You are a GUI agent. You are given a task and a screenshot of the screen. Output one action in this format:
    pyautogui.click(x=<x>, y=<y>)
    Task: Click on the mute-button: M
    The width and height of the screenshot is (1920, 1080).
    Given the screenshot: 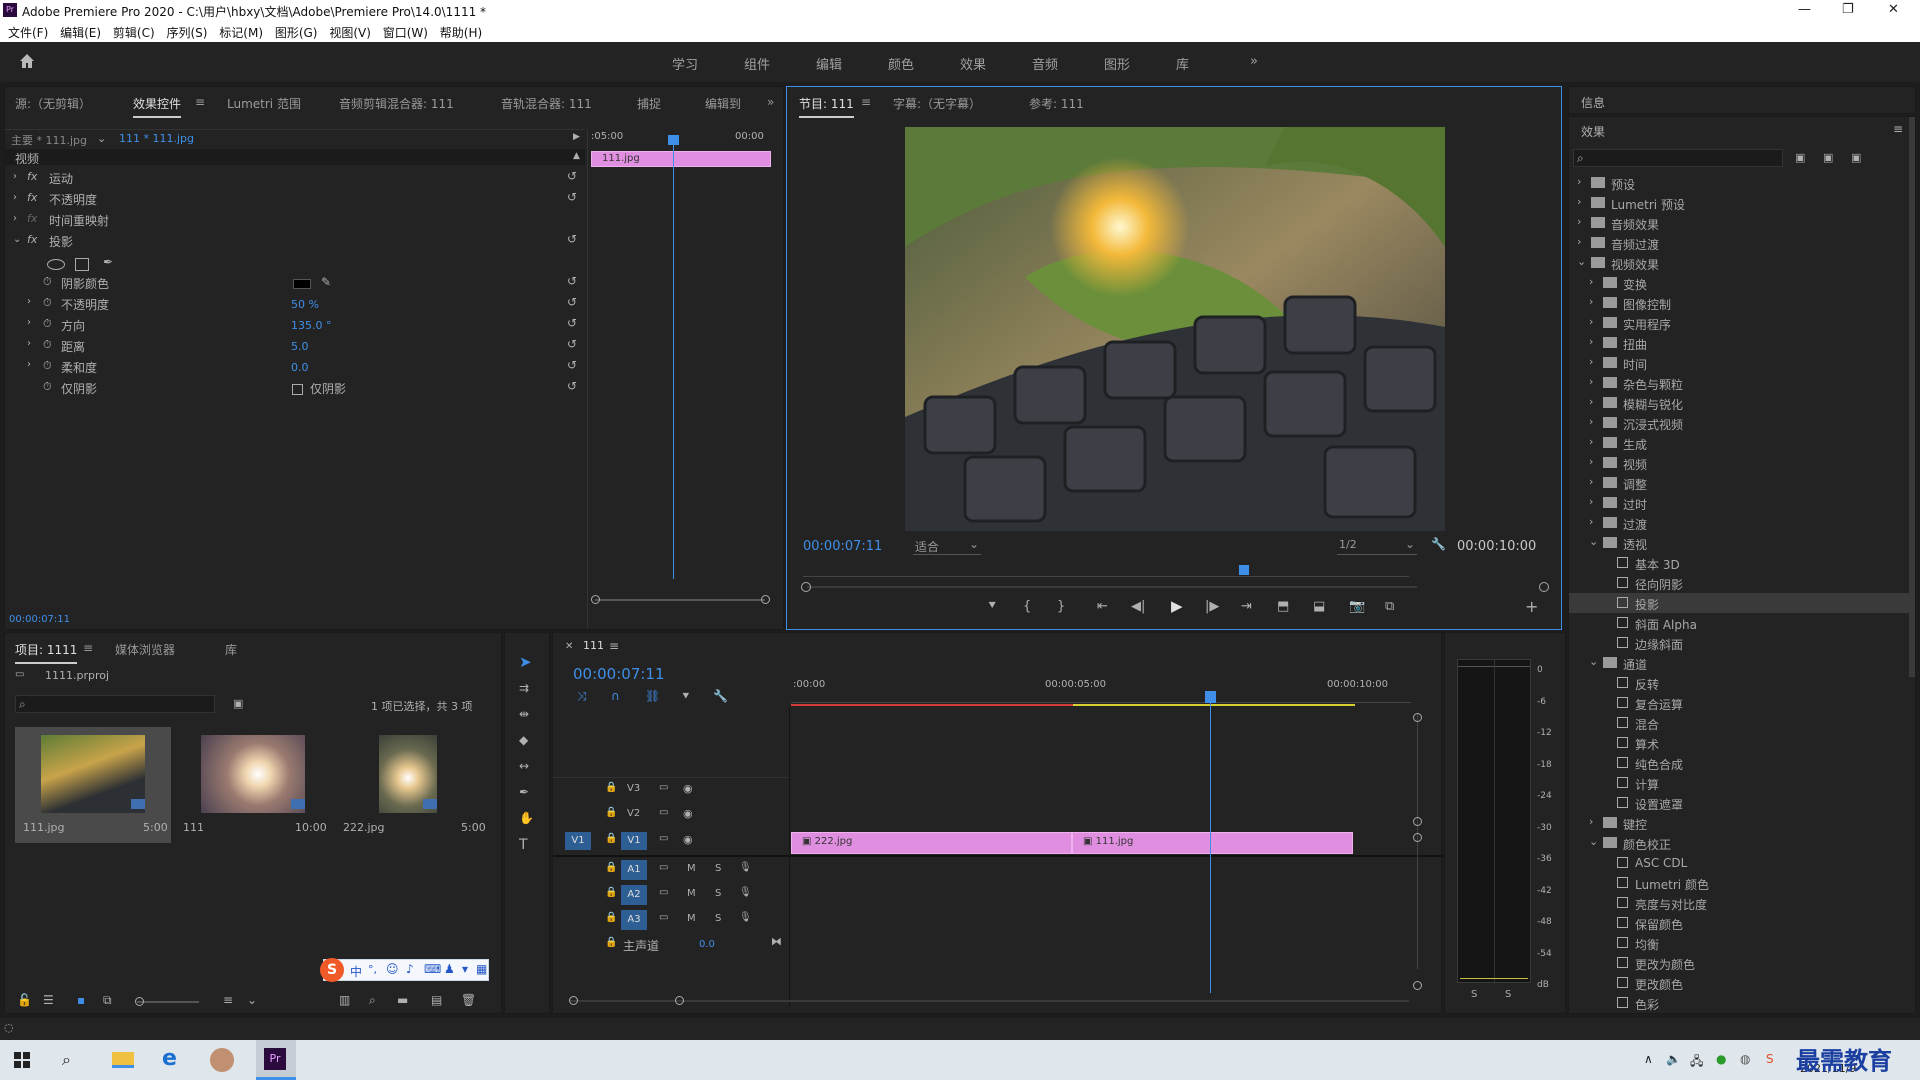 What is the action you would take?
    pyautogui.click(x=691, y=893)
    